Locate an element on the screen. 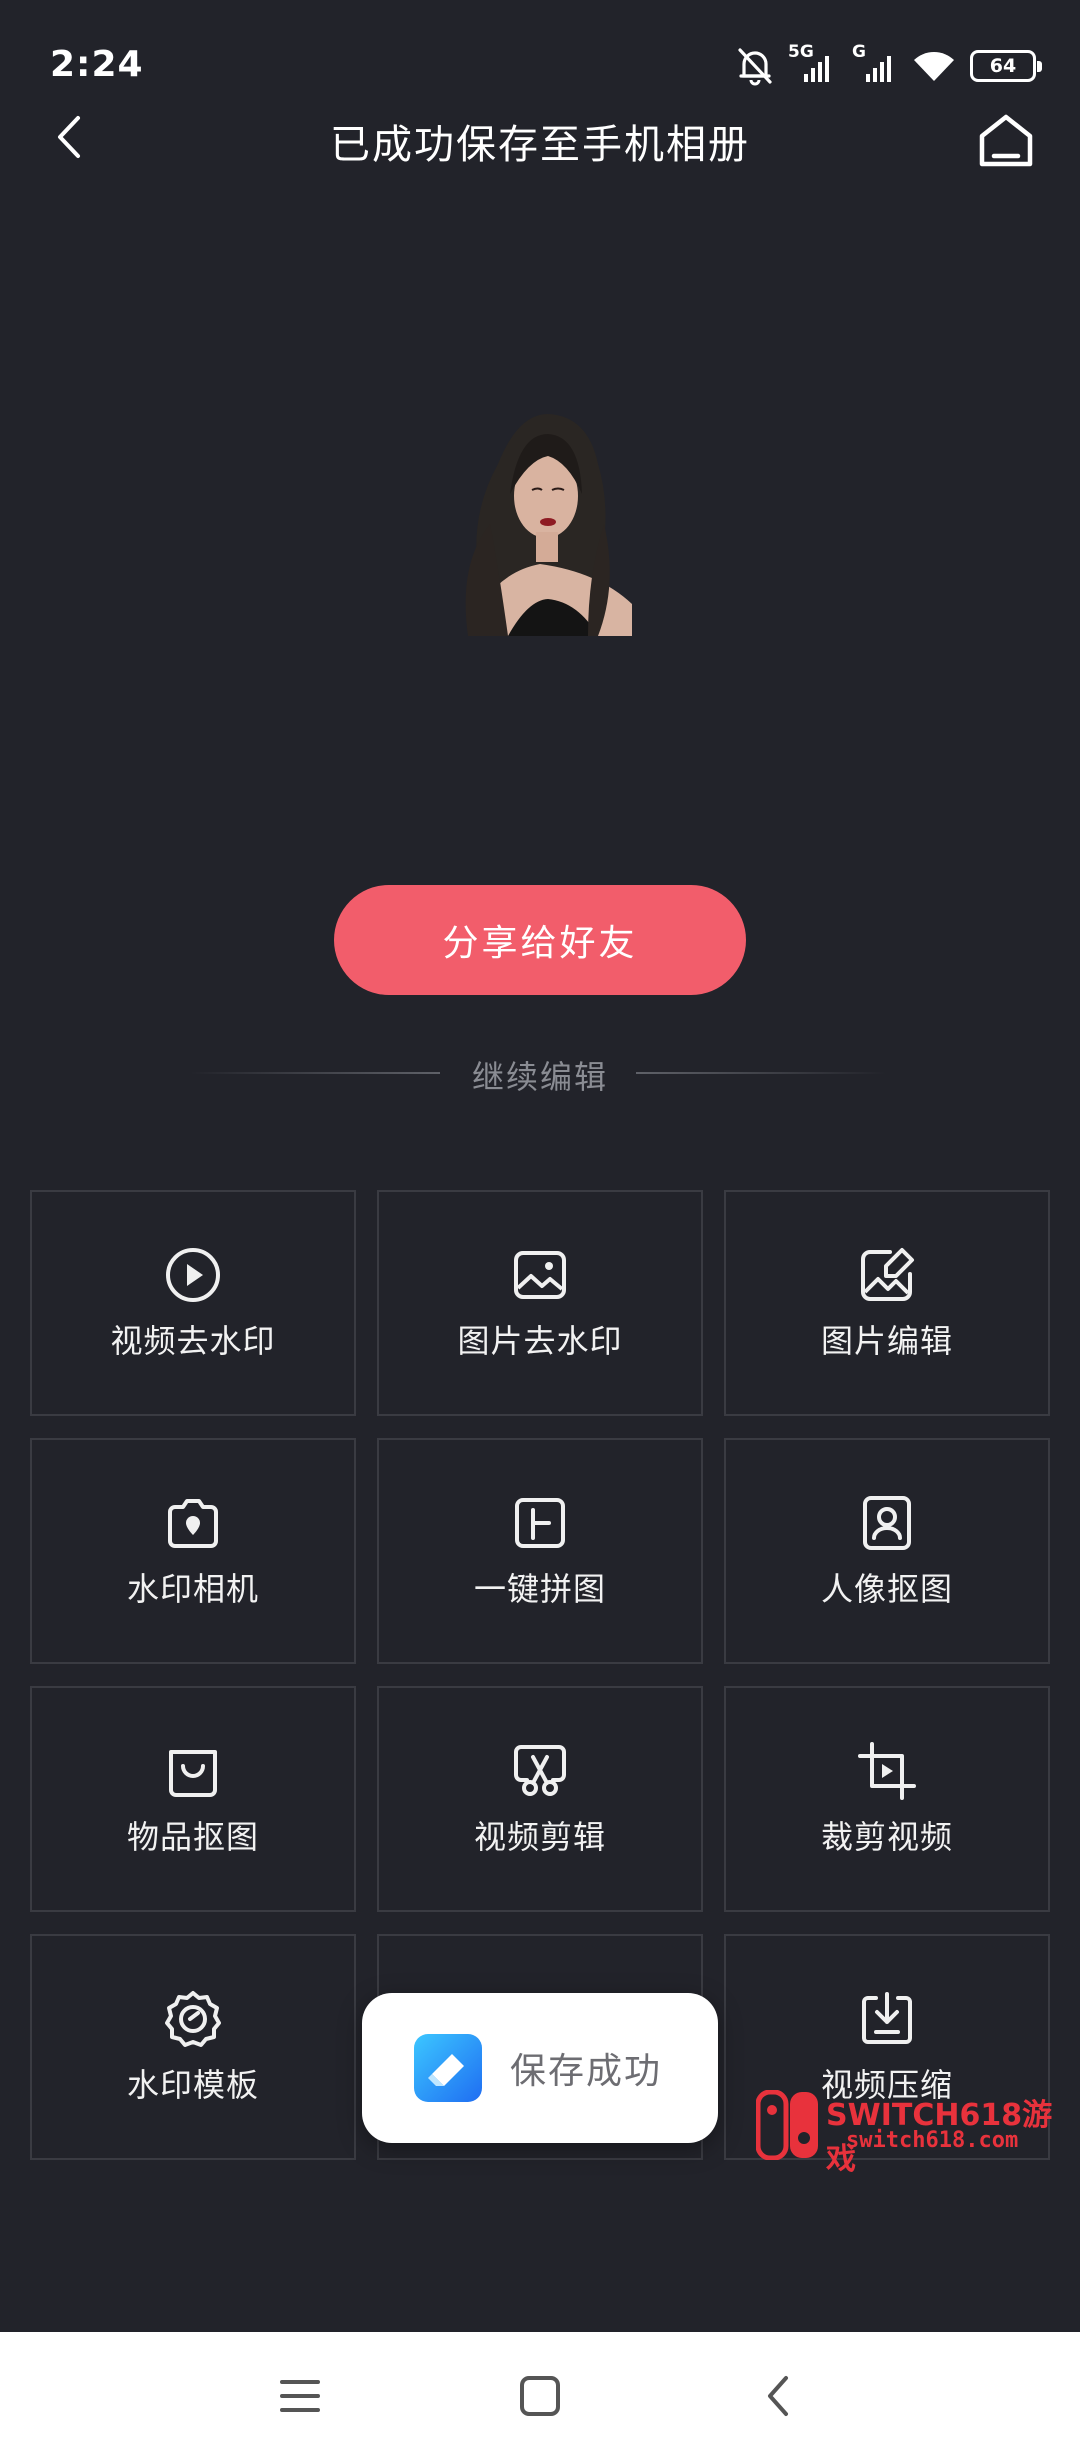 The height and width of the screenshot is (2460, 1080). bag-icon is located at coordinates (193, 1773).